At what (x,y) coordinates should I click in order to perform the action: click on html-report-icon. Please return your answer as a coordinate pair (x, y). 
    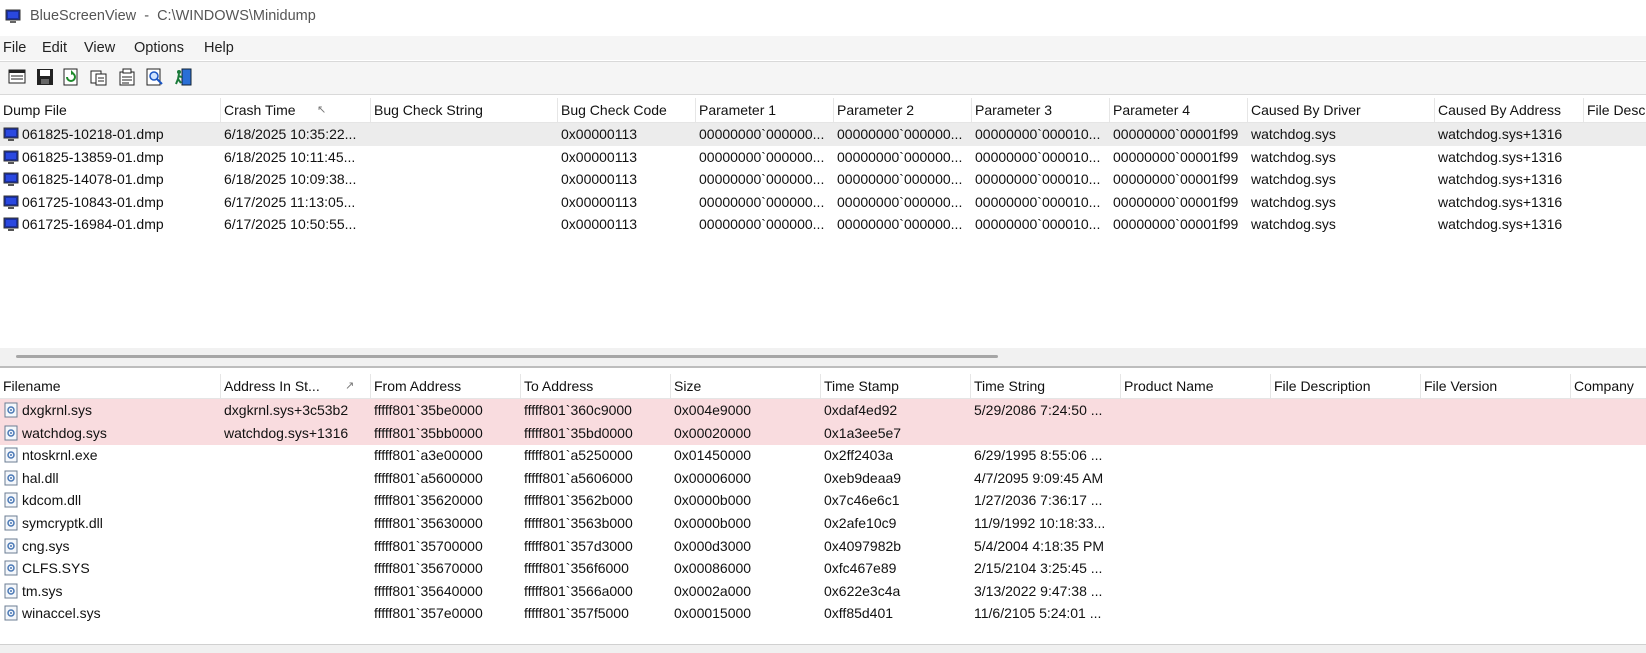
    Looking at the image, I should click on (17, 77).